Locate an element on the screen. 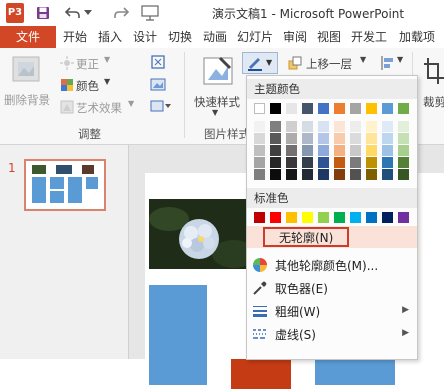 The height and width of the screenshot is (389, 444). tab-file: 文件 is located at coordinates (28, 37).